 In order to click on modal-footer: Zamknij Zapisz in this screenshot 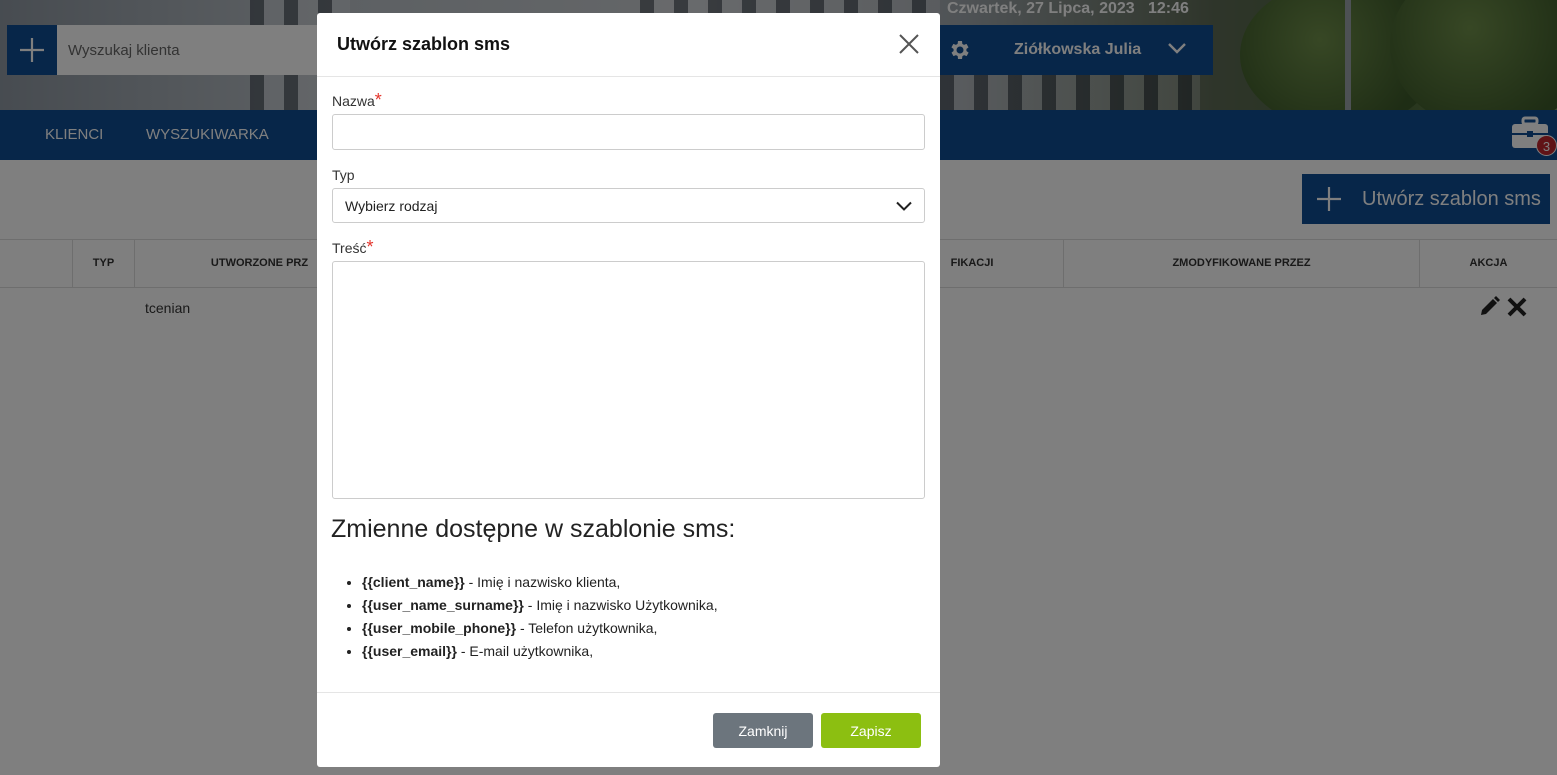, I will do `click(628, 729)`.